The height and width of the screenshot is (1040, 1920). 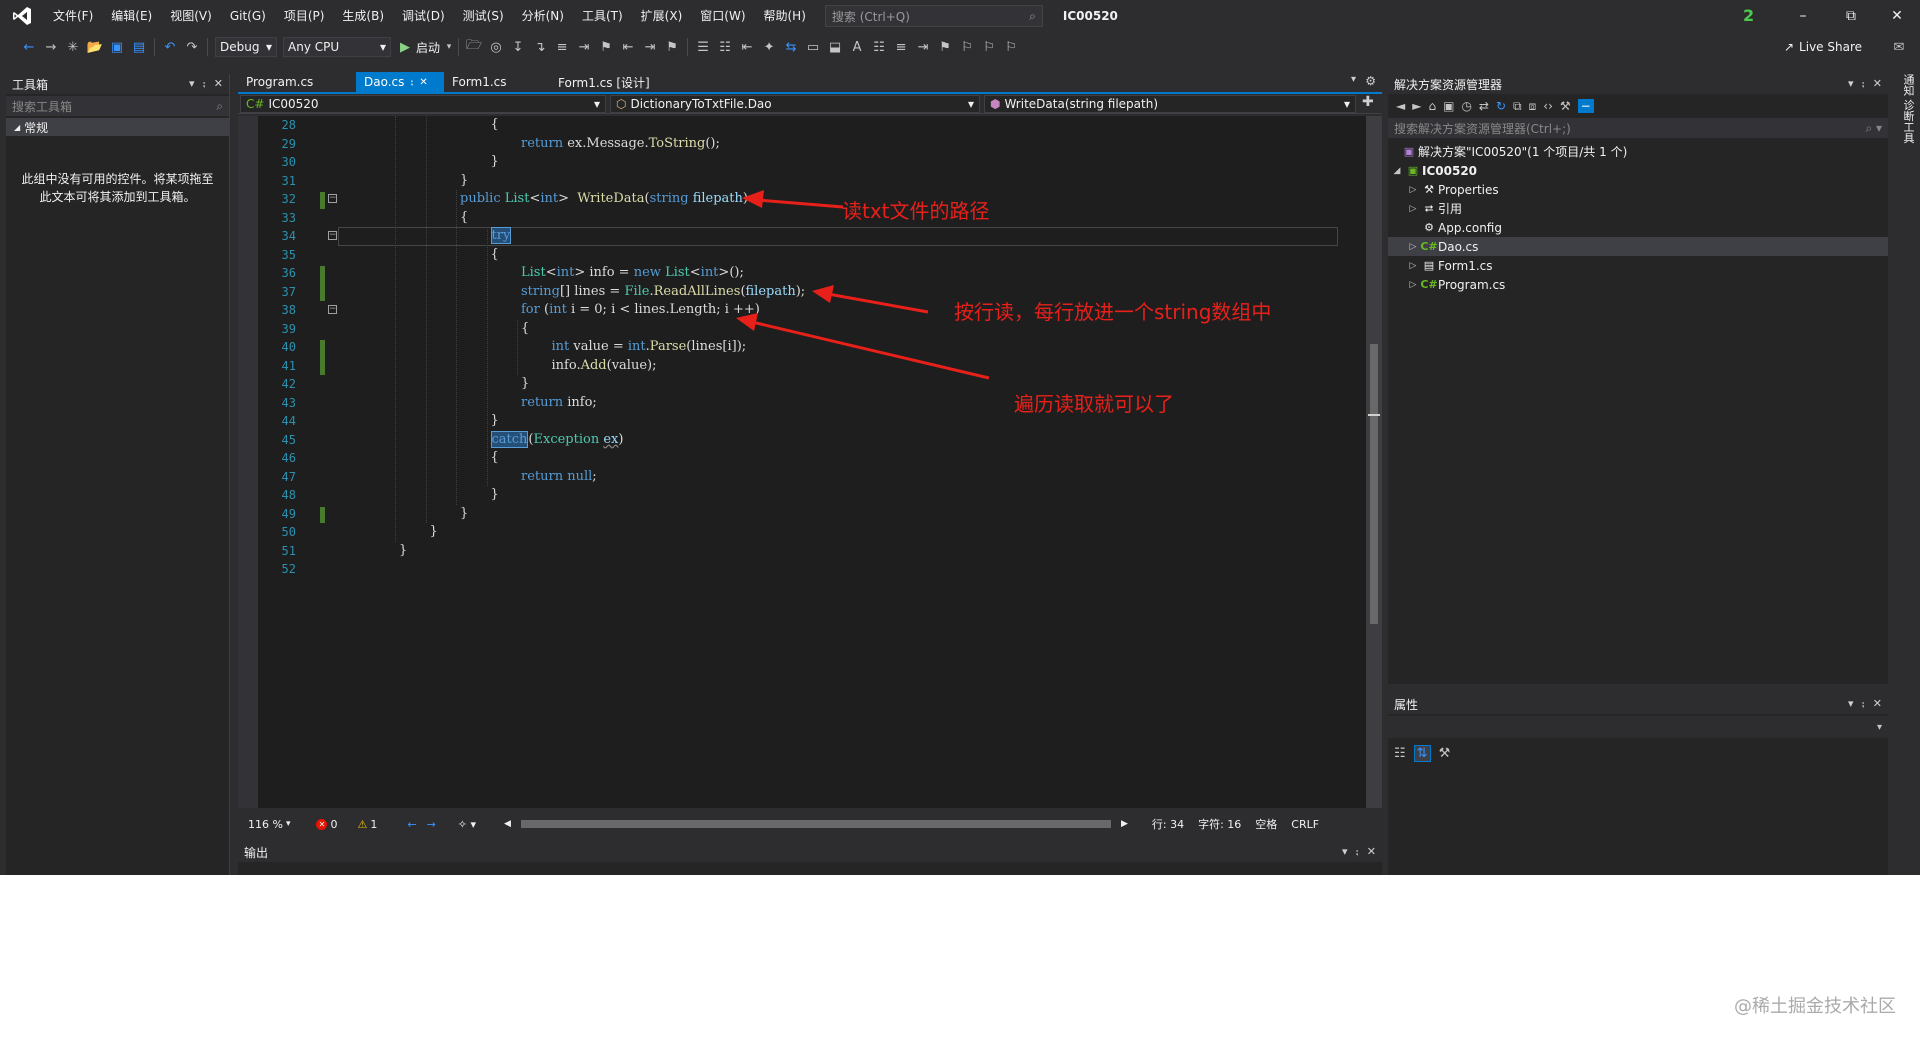 I want to click on read-lines-arrowhead, so click(x=823, y=294).